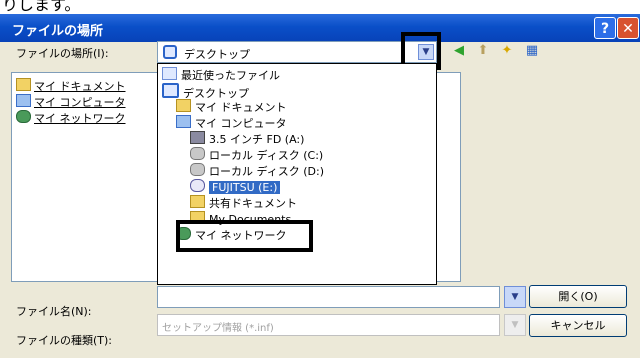  I want to click on look-in-value: デスクトップ, so click(217, 54).